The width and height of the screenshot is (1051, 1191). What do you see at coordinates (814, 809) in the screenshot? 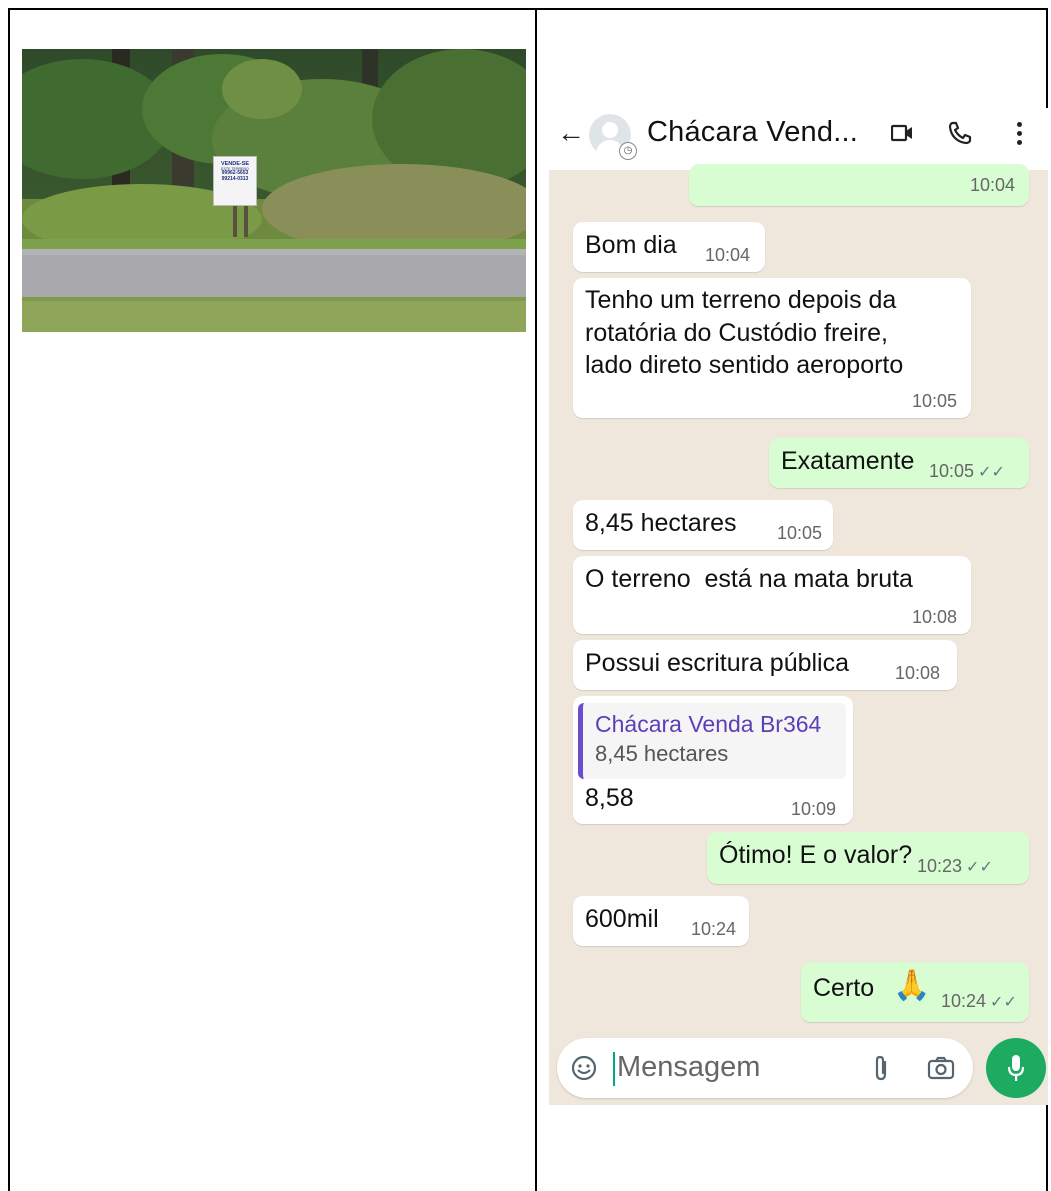
I see `message-time: 10:09` at bounding box center [814, 809].